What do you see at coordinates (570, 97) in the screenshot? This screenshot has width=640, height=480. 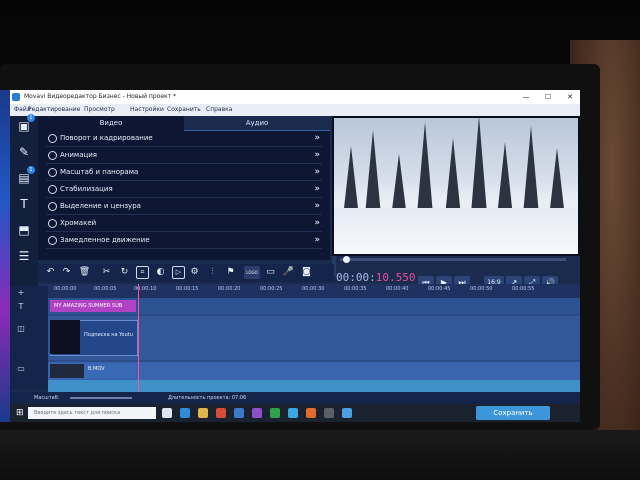 I see `close-button: ✕` at bounding box center [570, 97].